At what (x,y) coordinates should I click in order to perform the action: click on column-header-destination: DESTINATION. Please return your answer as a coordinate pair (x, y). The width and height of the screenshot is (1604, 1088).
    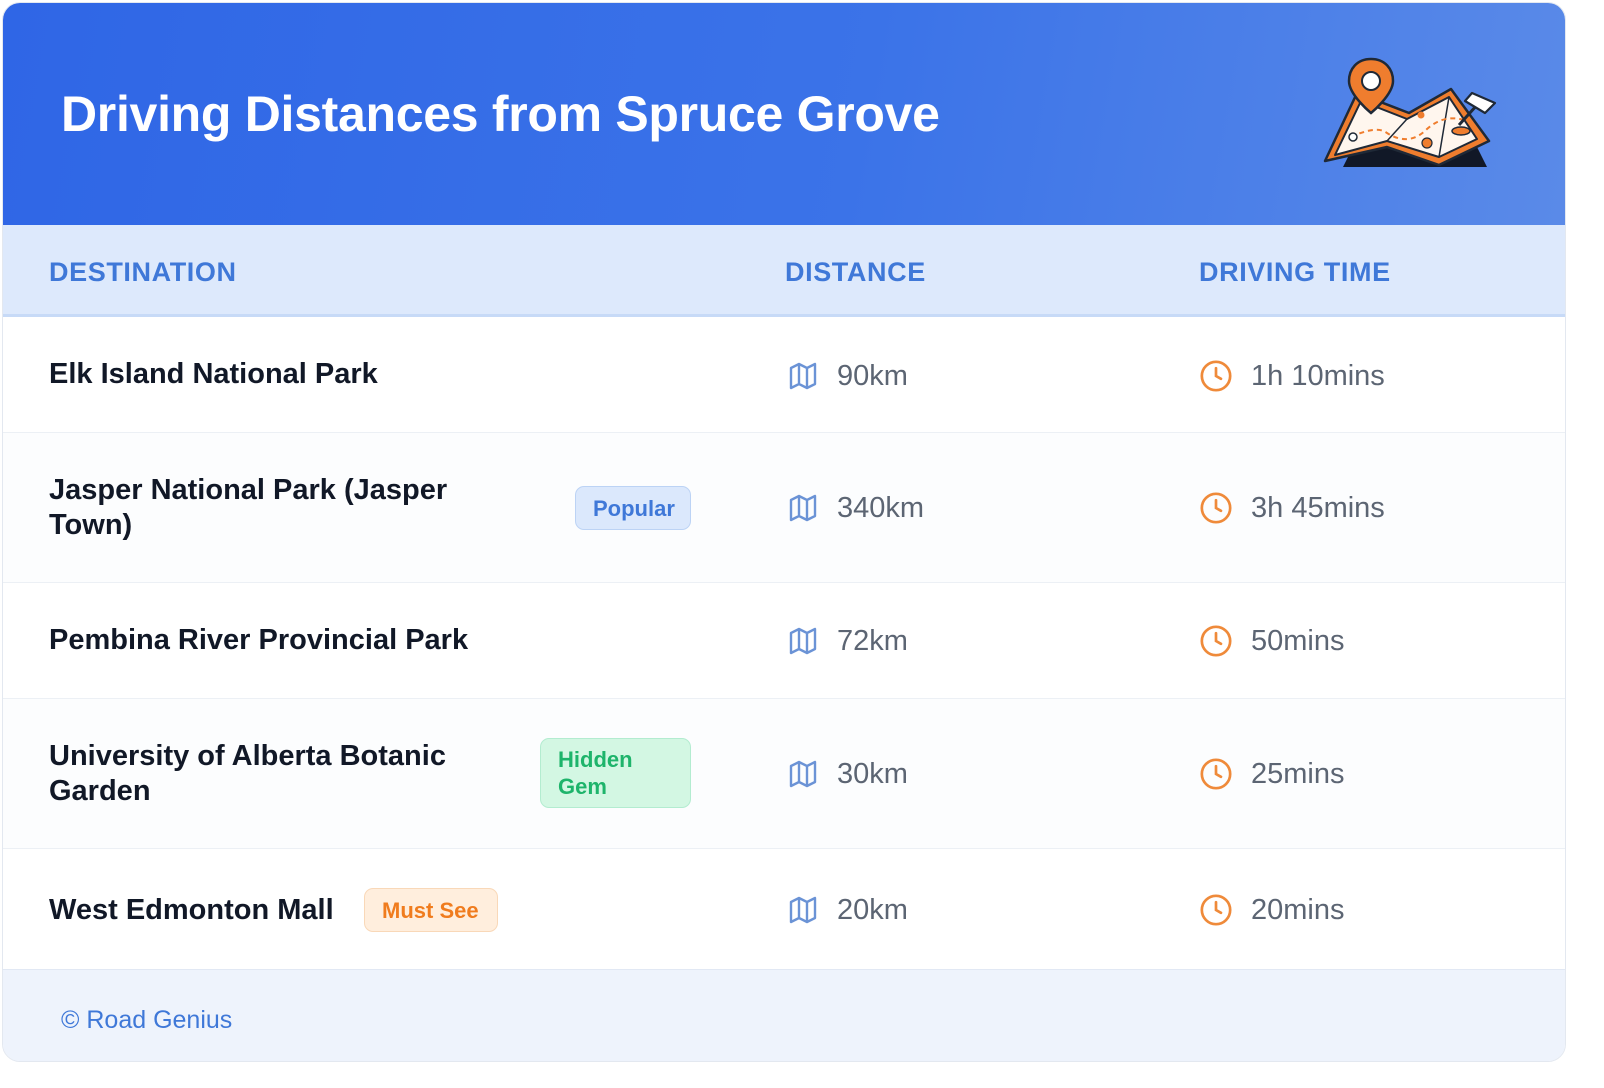
    Looking at the image, I should click on (143, 272).